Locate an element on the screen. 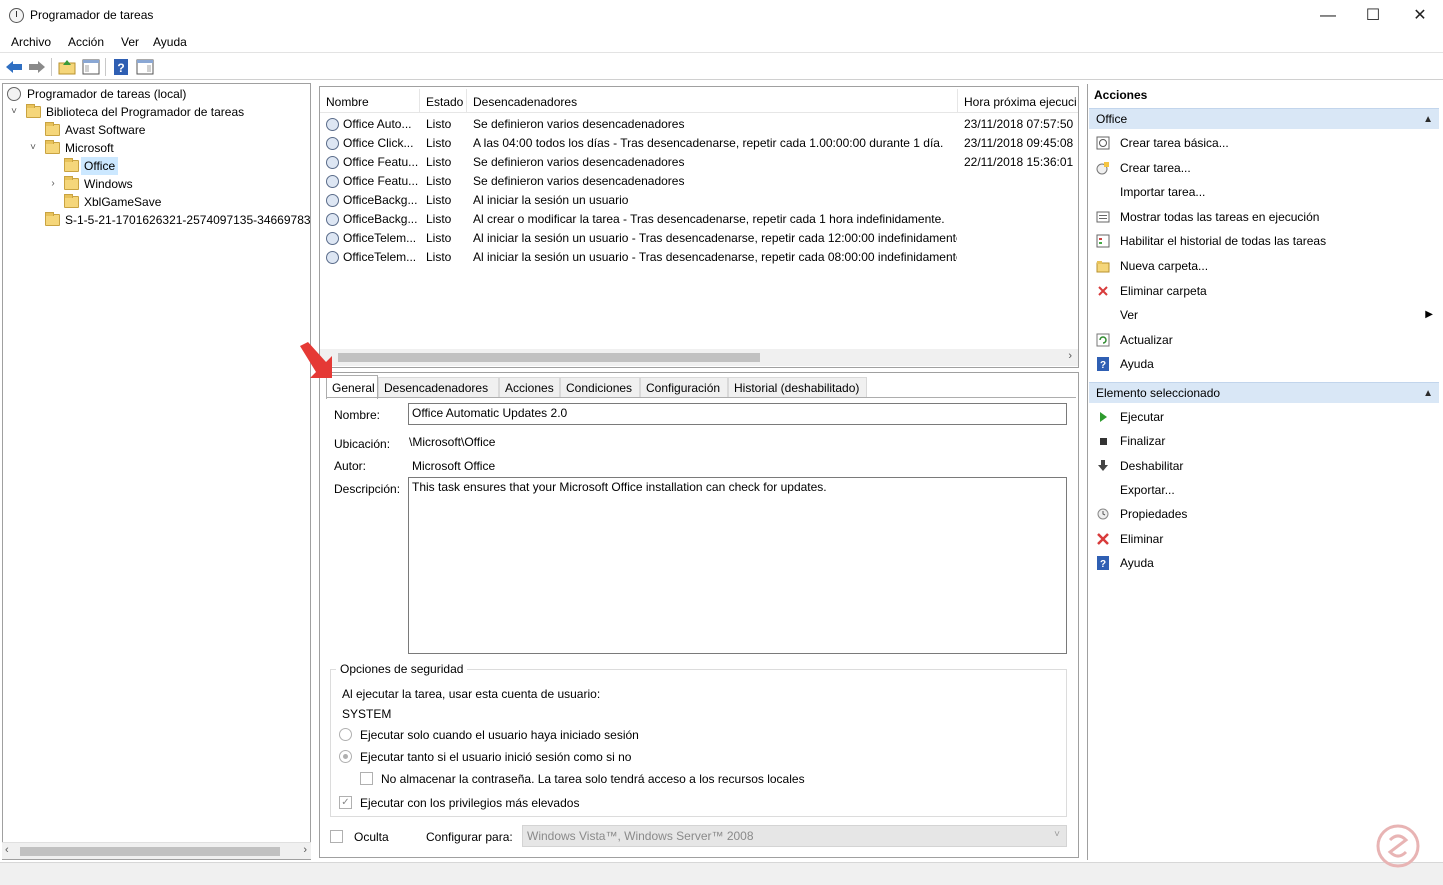 This screenshot has height=885, width=1443. tree-label: Avast Software is located at coordinates (105, 130).